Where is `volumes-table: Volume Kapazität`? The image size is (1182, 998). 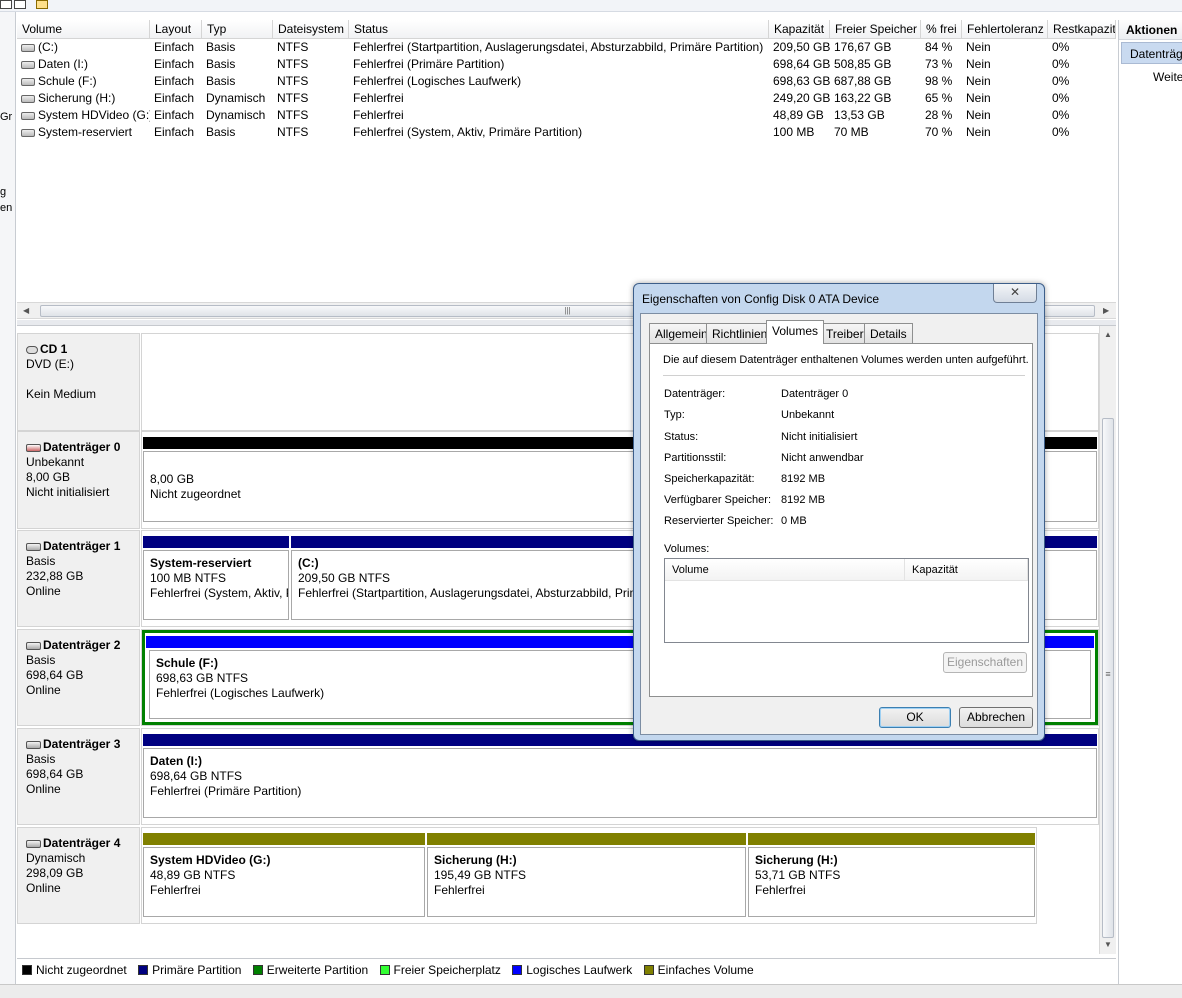 volumes-table: Volume Kapazität is located at coordinates (846, 600).